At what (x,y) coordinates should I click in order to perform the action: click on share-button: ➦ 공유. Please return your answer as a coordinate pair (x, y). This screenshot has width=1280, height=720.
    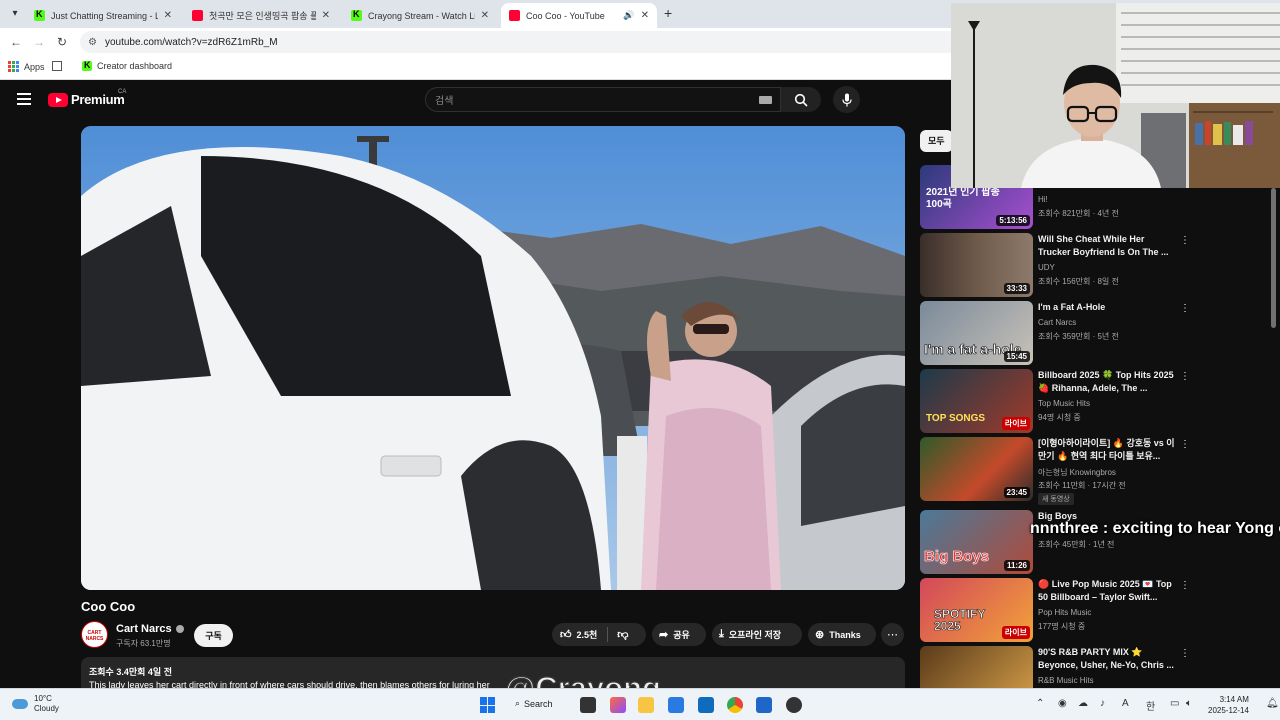
    Looking at the image, I should click on (679, 634).